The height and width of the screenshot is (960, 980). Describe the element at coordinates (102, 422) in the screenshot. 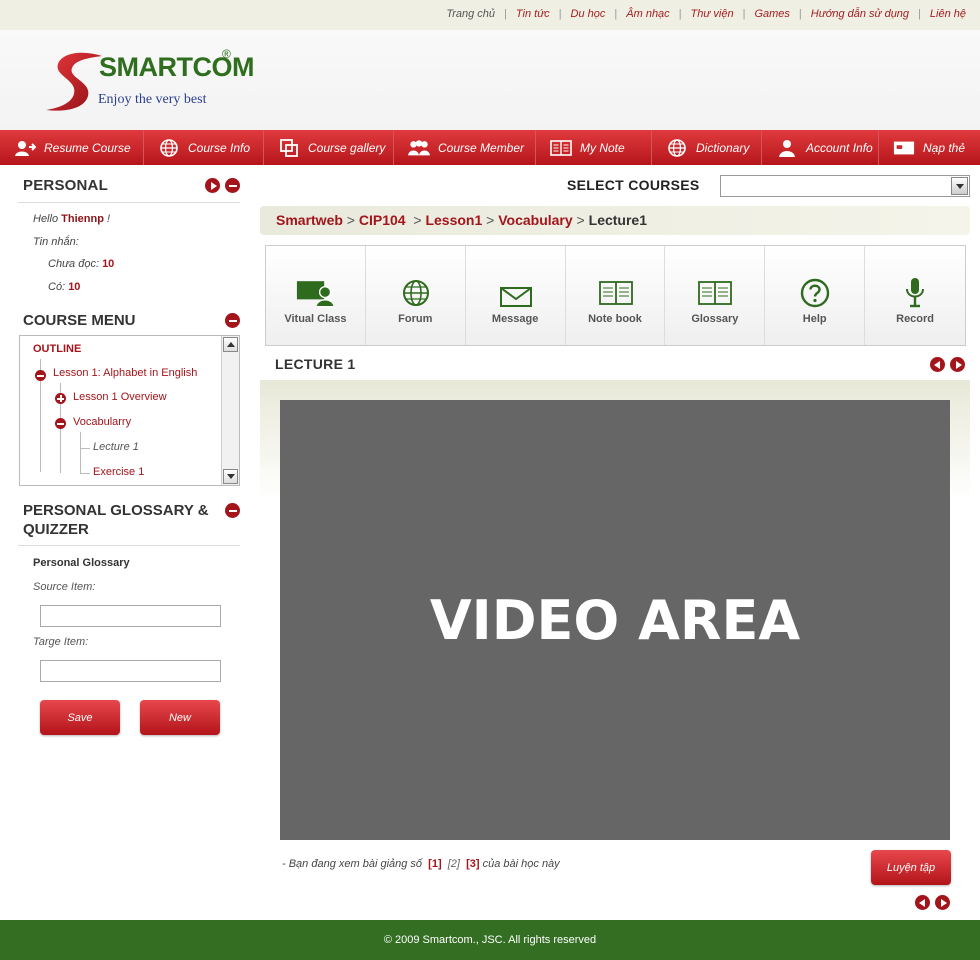

I see `tree-item-vocabulary: Vocabularry` at that location.